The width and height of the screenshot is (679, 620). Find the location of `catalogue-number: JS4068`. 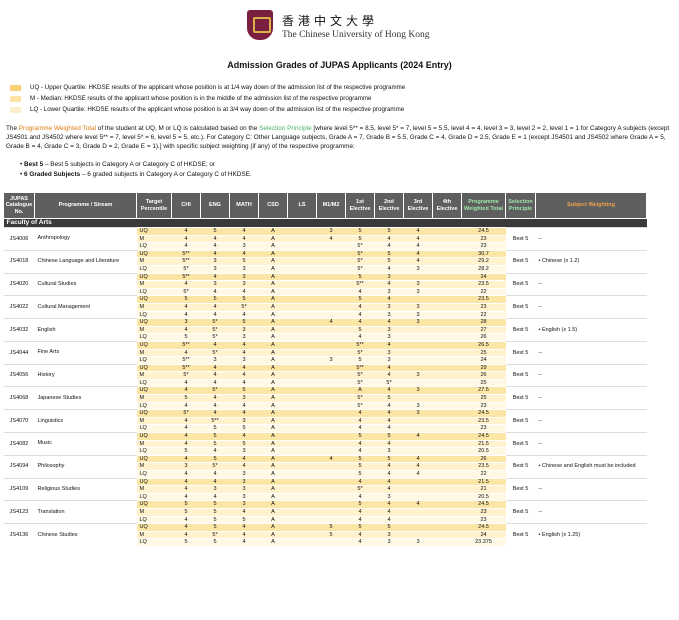

catalogue-number: JS4068 is located at coordinates (19, 398).